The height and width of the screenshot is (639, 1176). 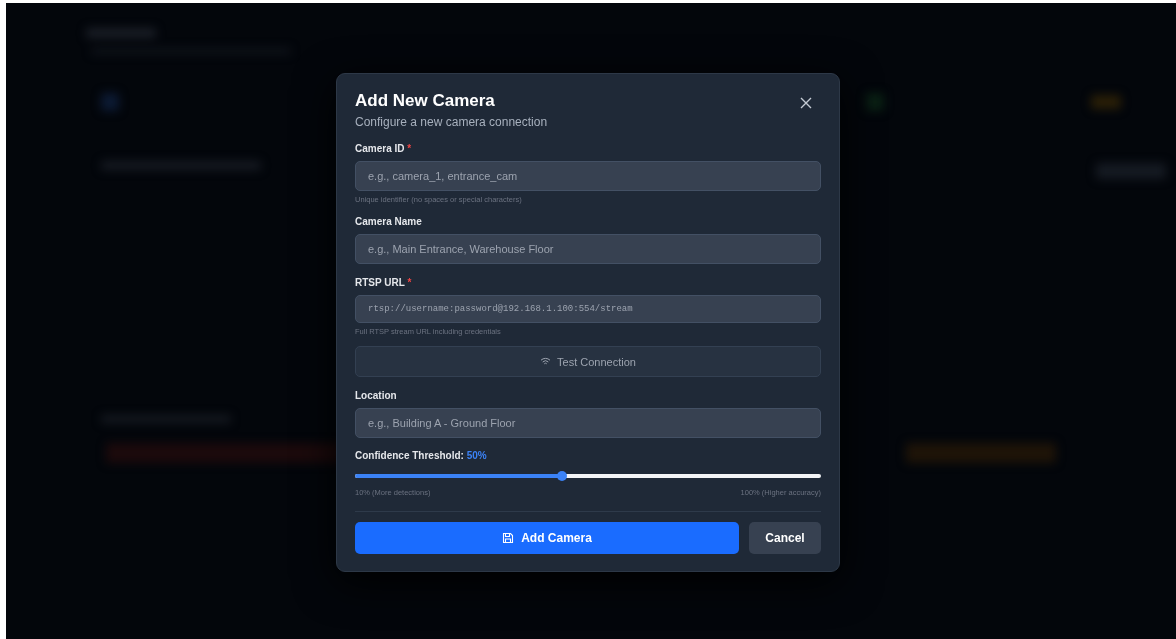 I want to click on slider-thumb, so click(x=562, y=476).